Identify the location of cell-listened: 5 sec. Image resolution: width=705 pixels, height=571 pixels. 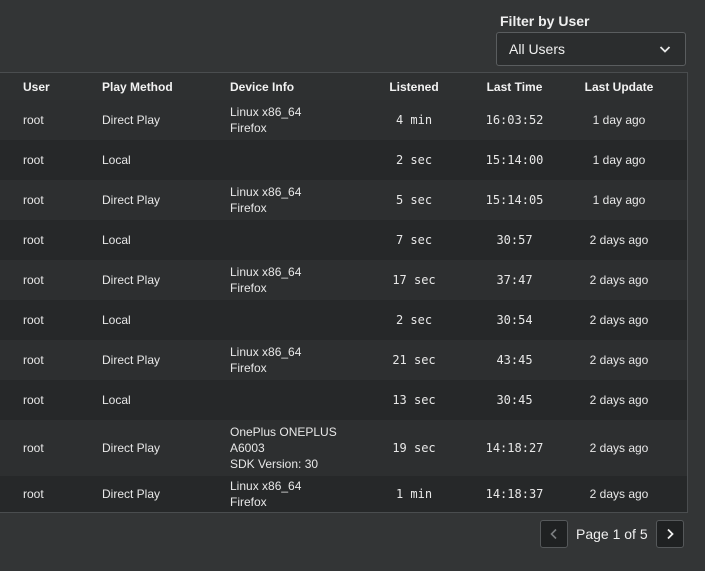
(414, 200).